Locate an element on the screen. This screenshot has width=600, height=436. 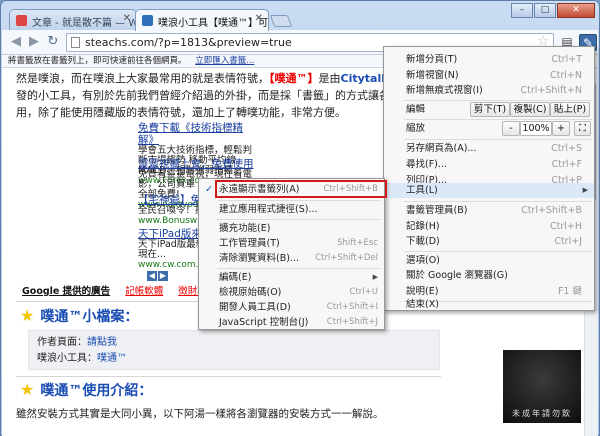
ad-photo: 未成年請勿飲 is located at coordinates (542, 386).